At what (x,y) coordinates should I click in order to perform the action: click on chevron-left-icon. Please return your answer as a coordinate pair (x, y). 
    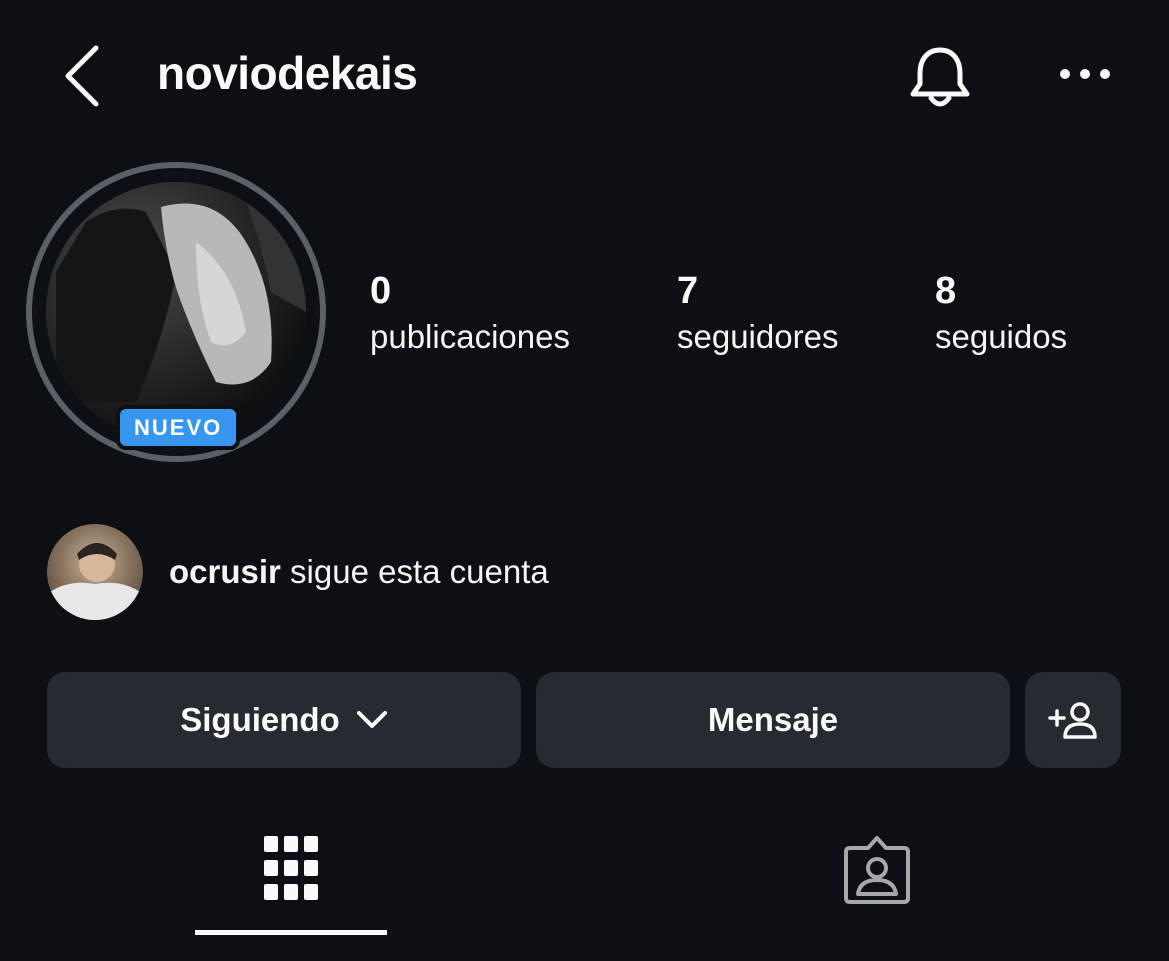
    Looking at the image, I should click on (82, 76).